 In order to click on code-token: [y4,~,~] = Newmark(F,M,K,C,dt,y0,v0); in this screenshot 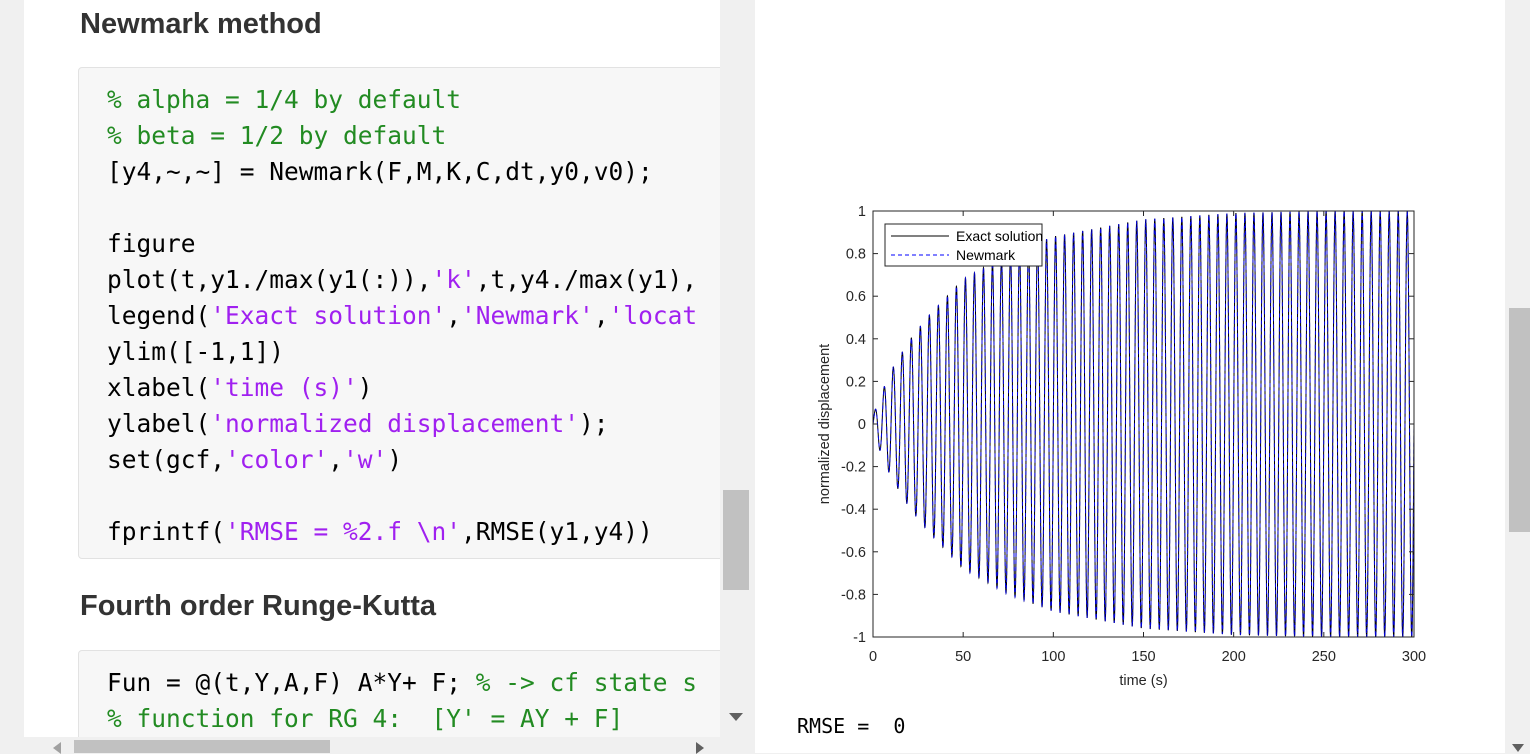, I will do `click(380, 171)`.